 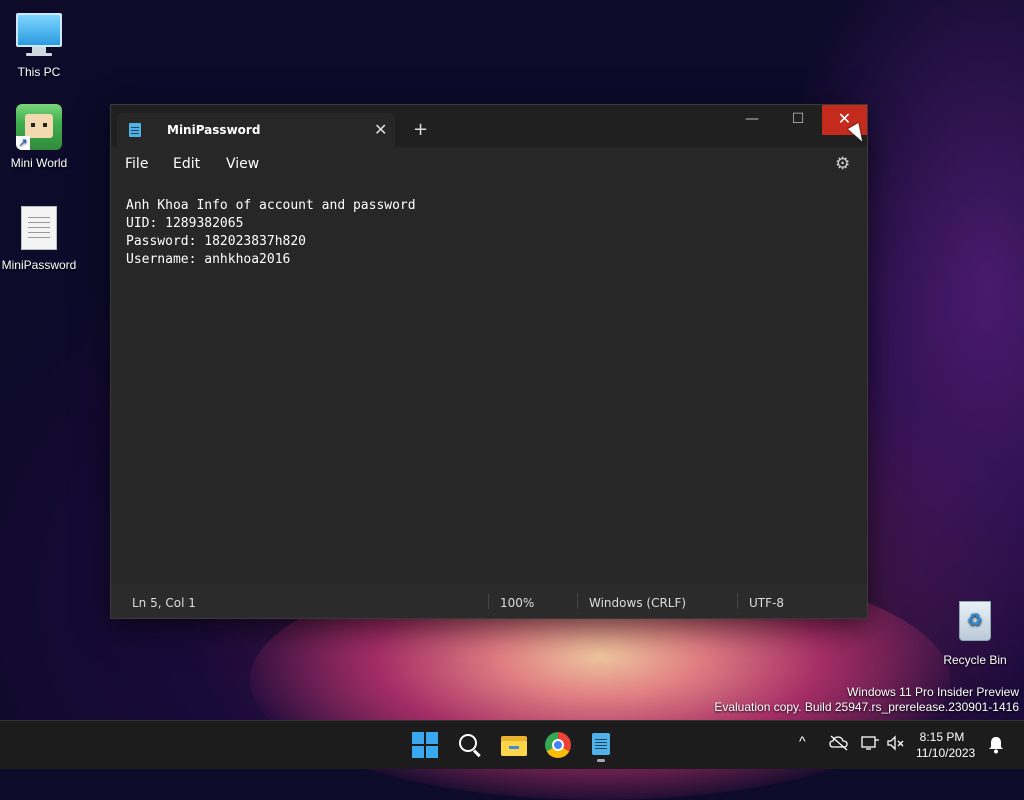 I want to click on onedrive-offline-icon, so click(x=839, y=743).